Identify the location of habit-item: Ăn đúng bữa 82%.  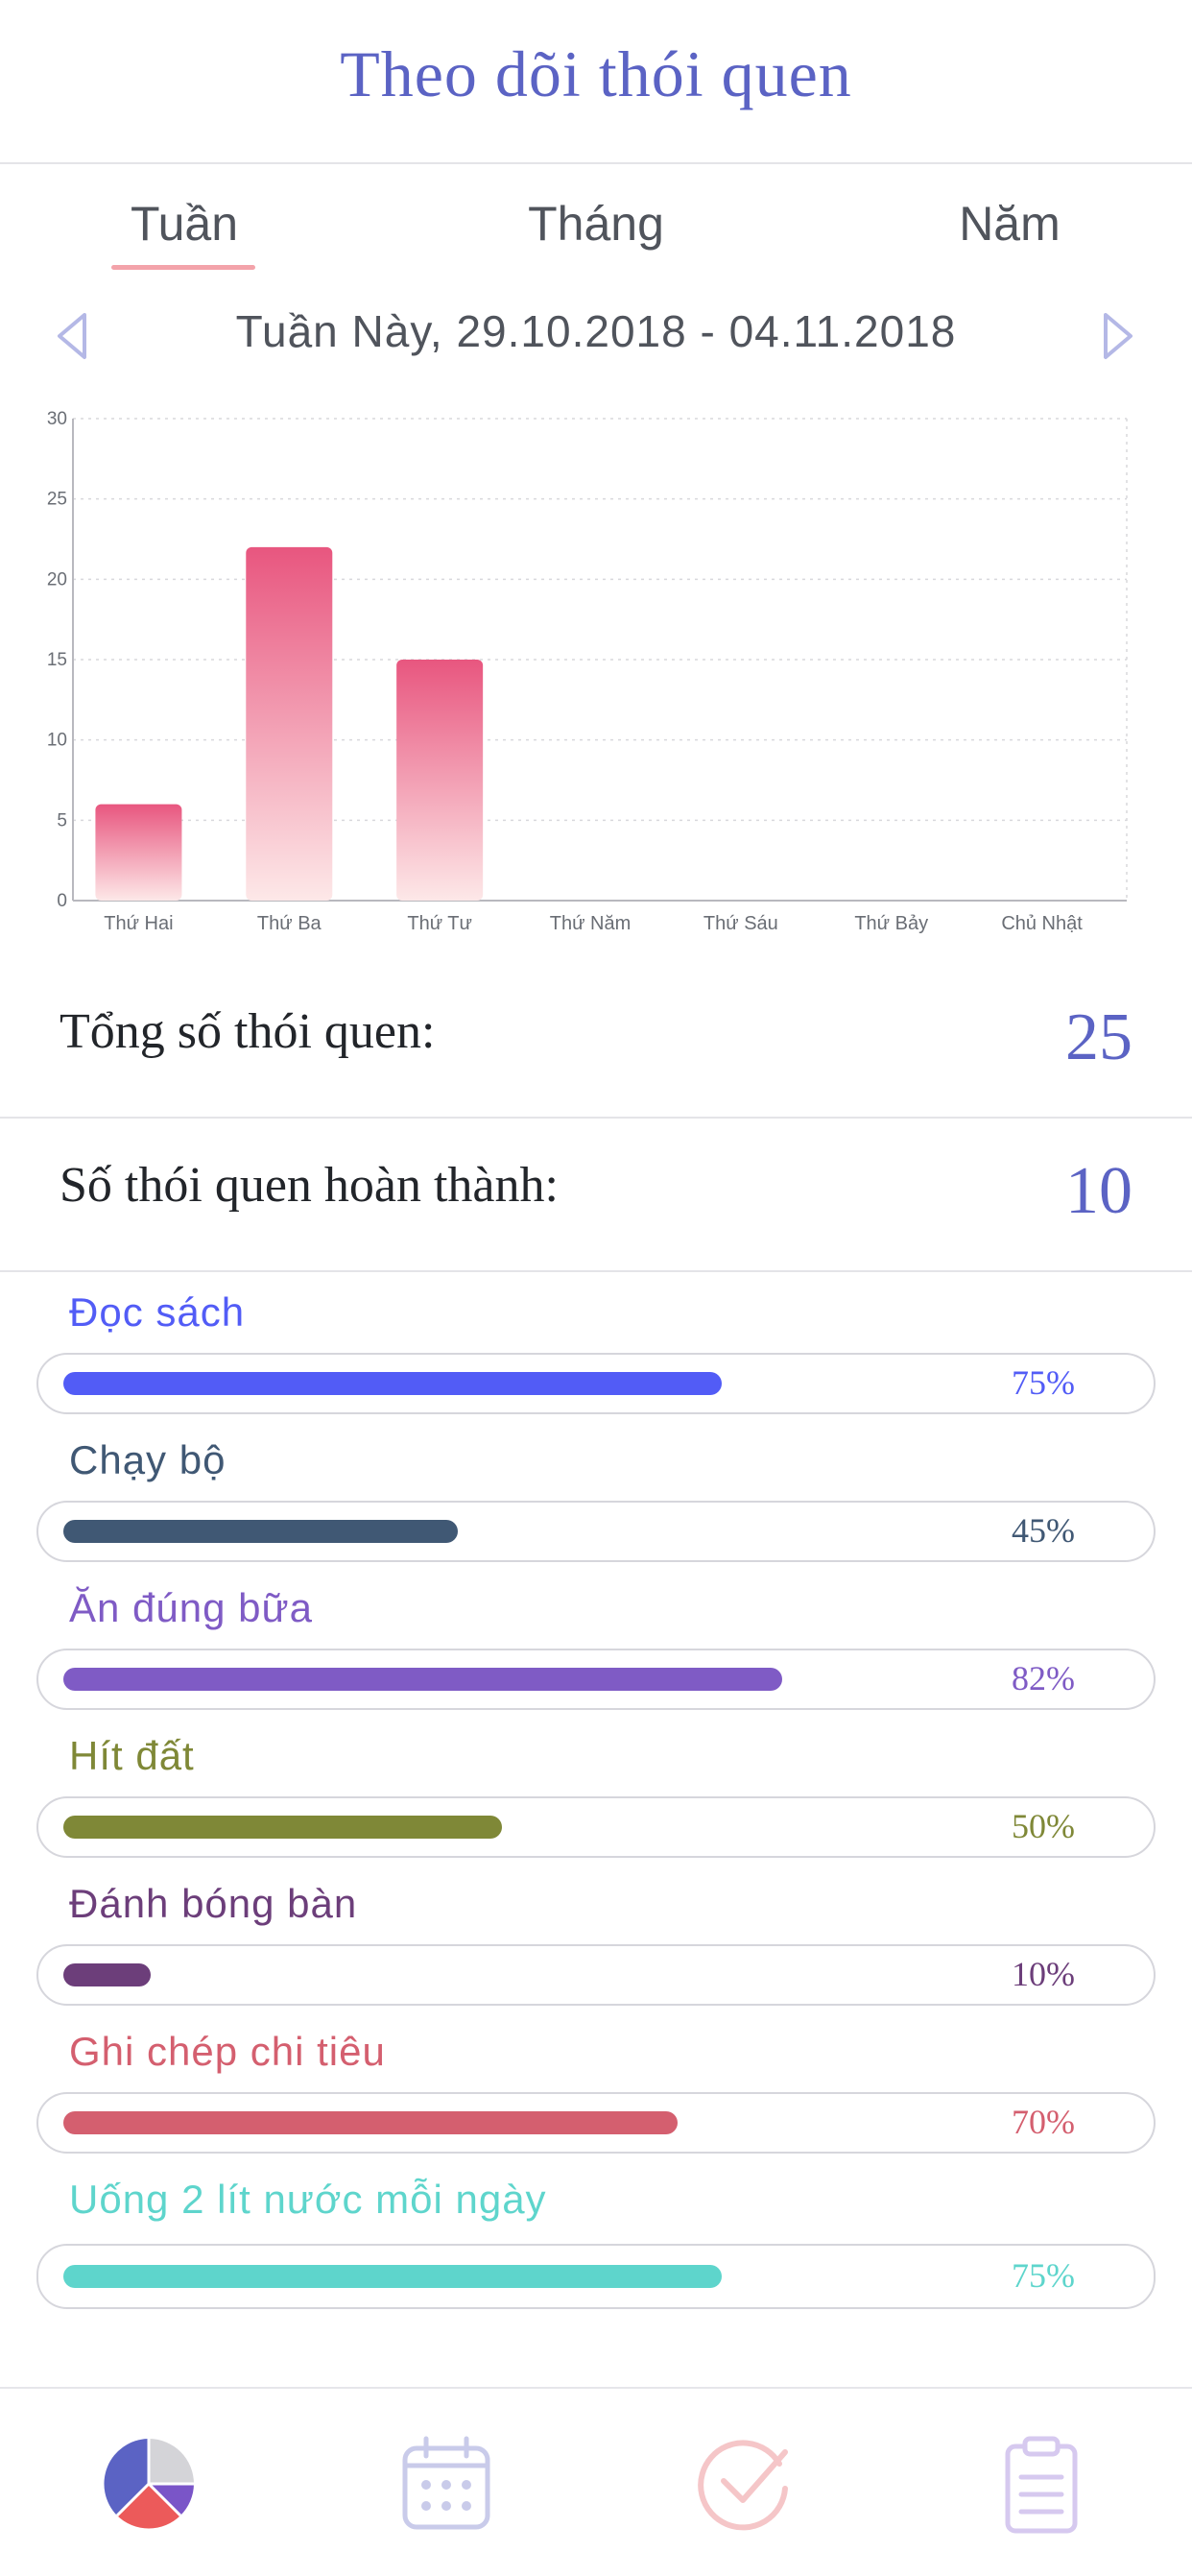
(596, 1651).